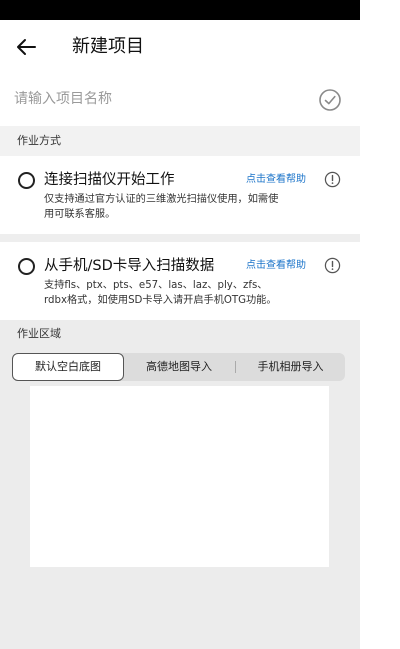  I want to click on tab-amap-import: 高德地图导入, so click(179, 367).